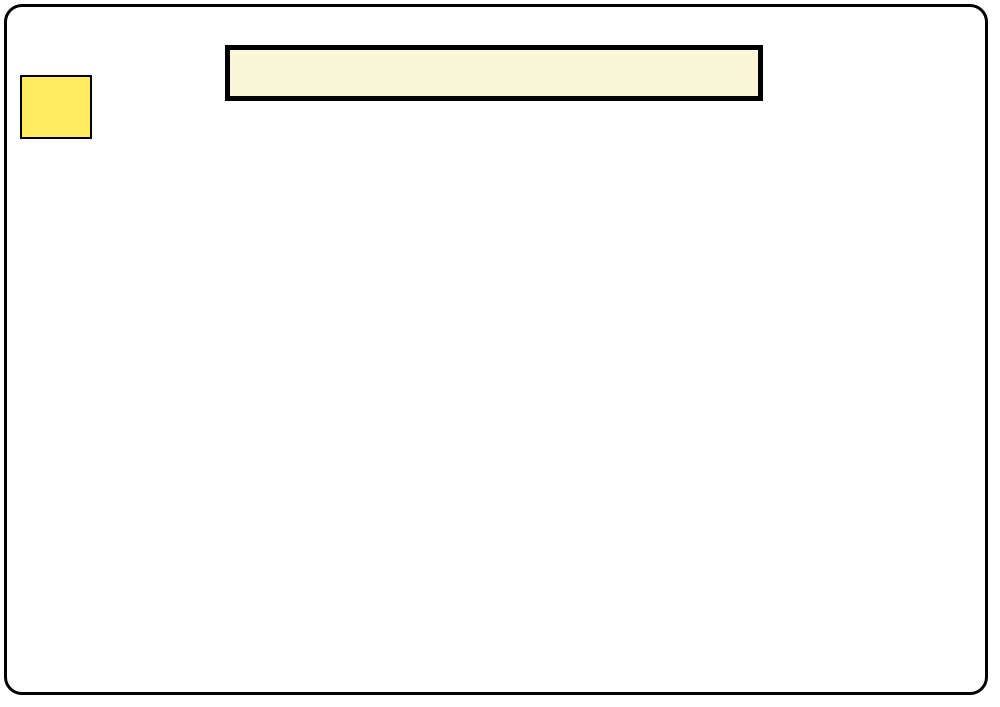 The width and height of the screenshot is (1000, 707). Describe the element at coordinates (188, 443) in the screenshot. I see `legend-dot-row` at that location.